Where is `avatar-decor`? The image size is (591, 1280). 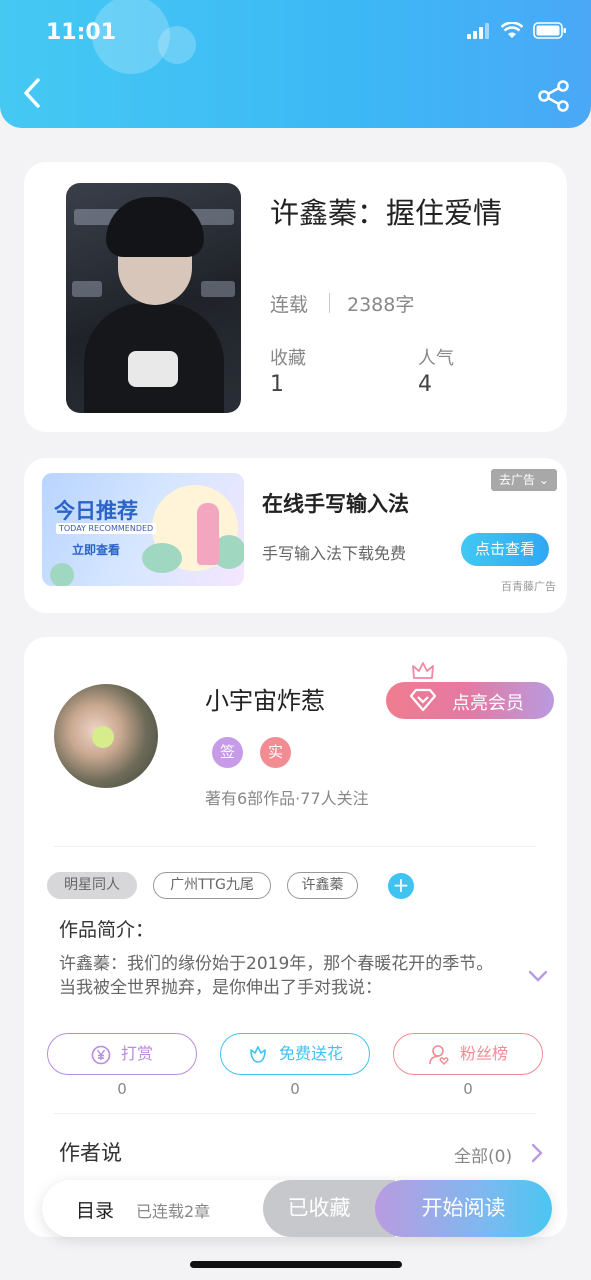
avatar-decor is located at coordinates (103, 737).